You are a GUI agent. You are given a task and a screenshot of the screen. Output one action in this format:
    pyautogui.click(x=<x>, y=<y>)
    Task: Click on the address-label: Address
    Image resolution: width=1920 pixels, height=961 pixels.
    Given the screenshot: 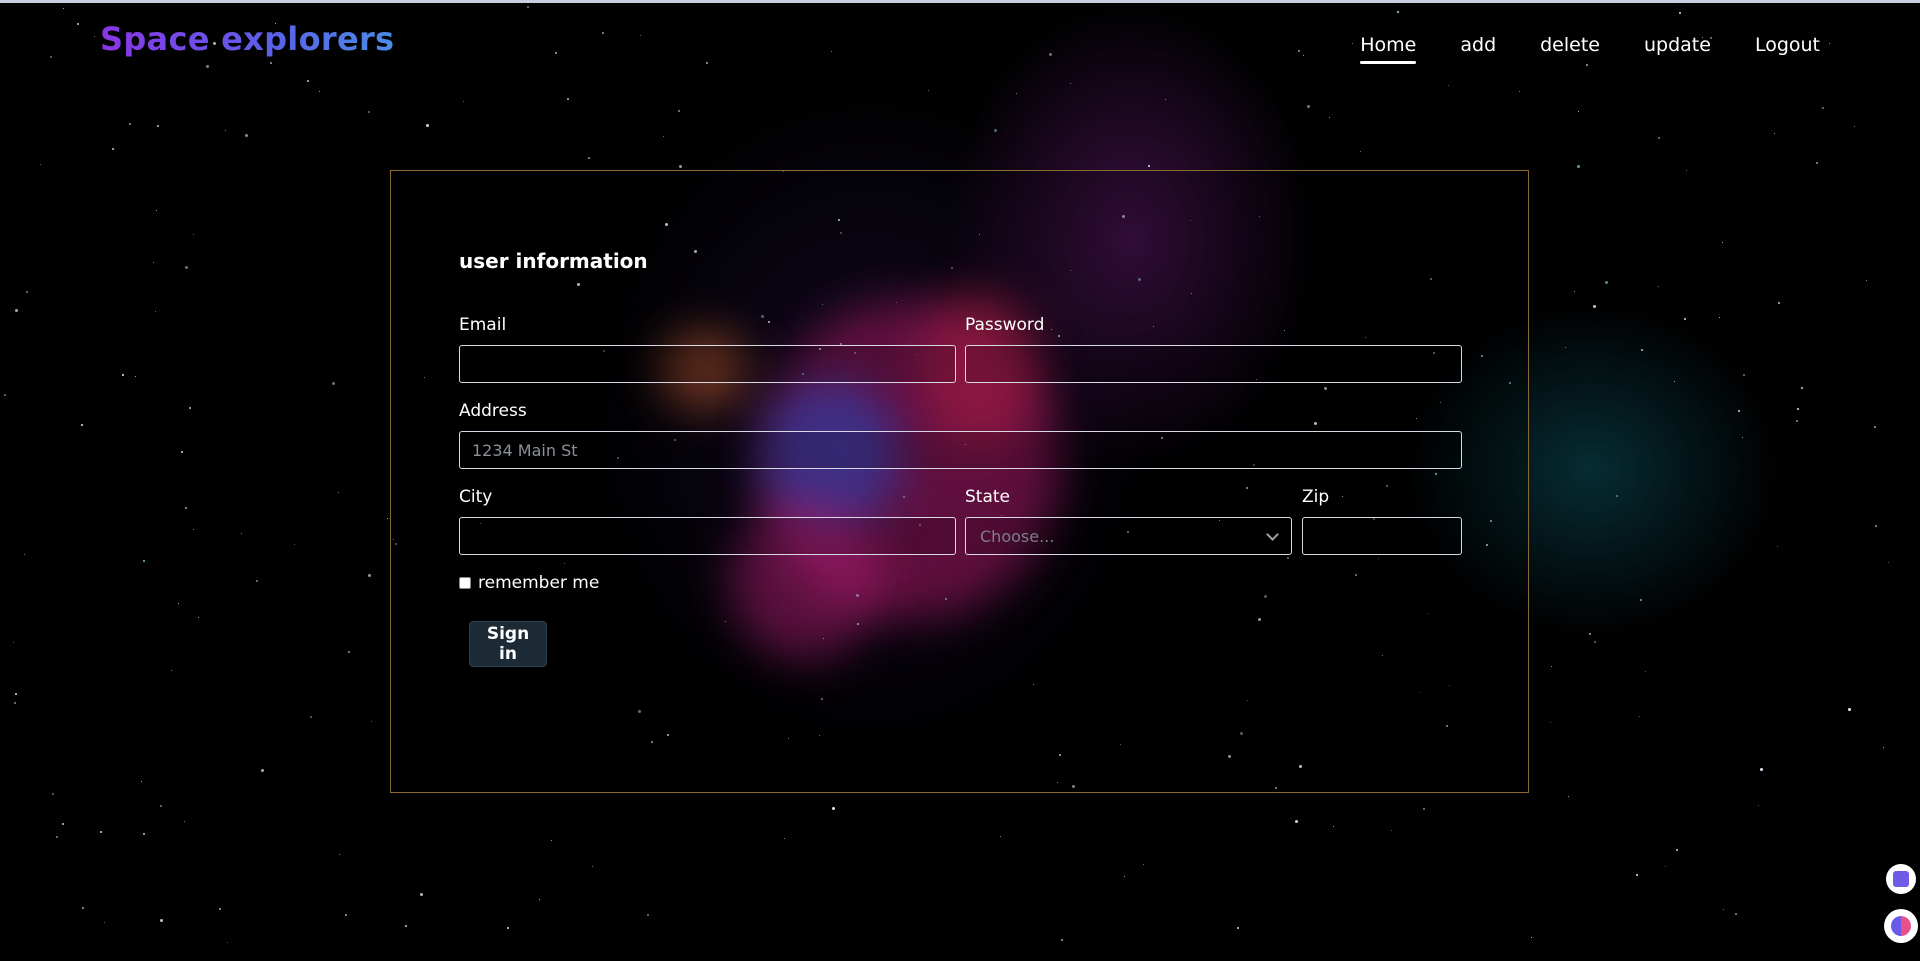 What is the action you would take?
    pyautogui.click(x=493, y=411)
    